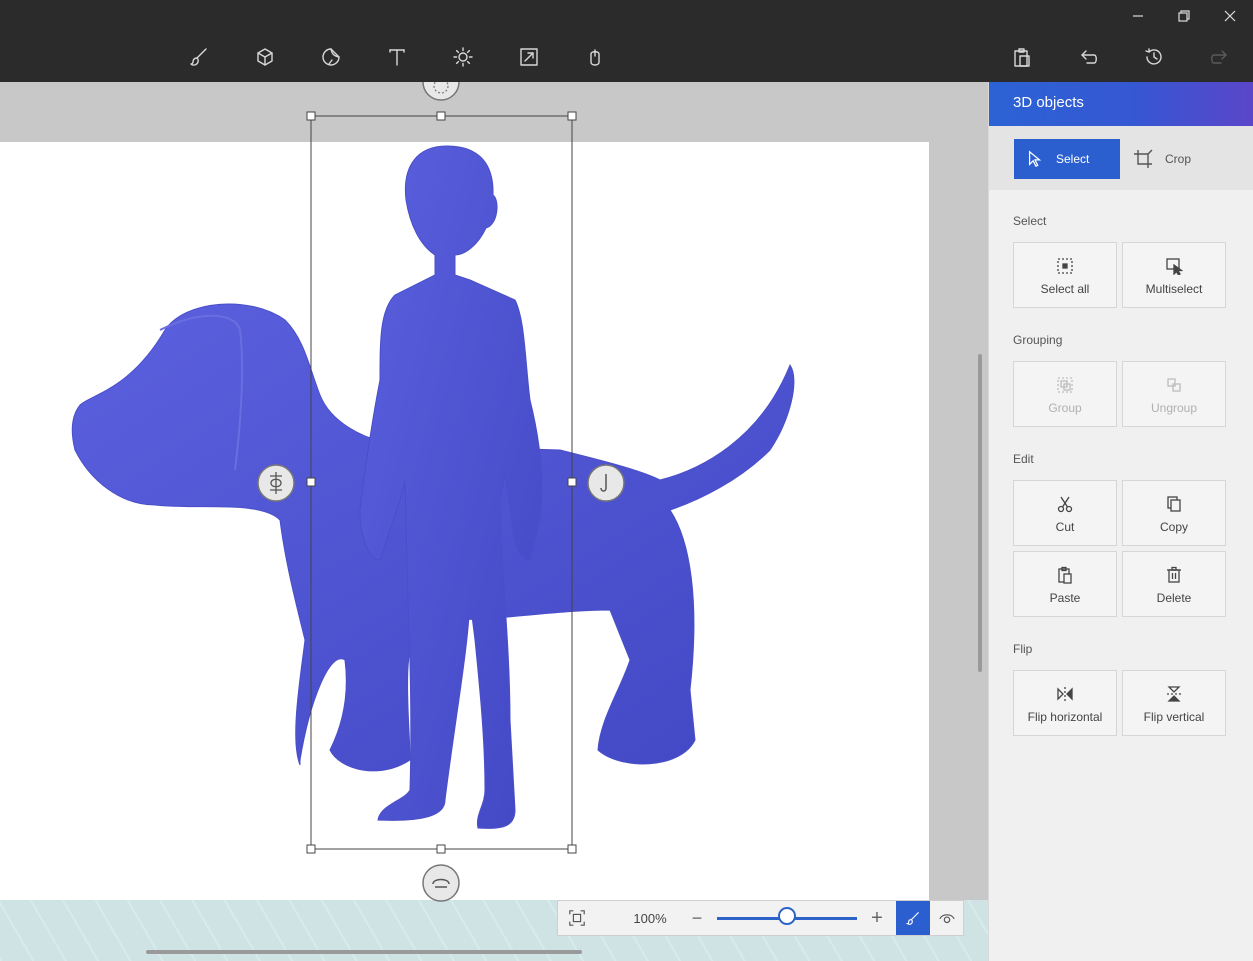  Describe the element at coordinates (1121, 158) in the screenshot. I see `mode-selector: Select Crop` at that location.